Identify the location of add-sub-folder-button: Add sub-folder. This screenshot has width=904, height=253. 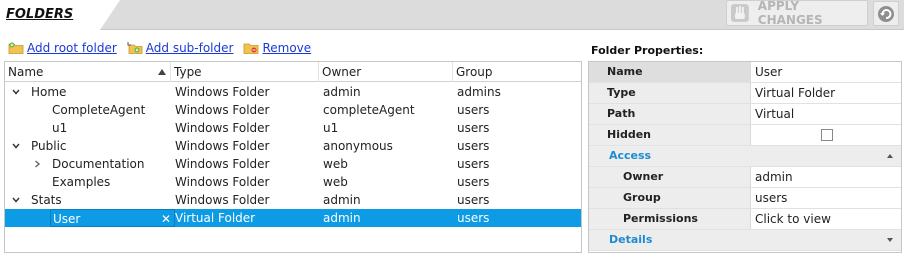
(180, 48).